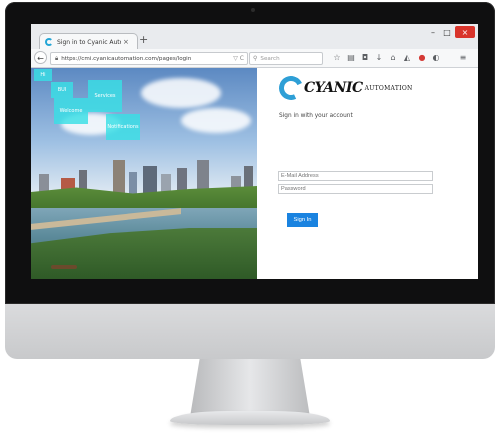 The image size is (498, 435). Describe the element at coordinates (126, 42) in the screenshot. I see `tab-close-icon: ×` at that location.